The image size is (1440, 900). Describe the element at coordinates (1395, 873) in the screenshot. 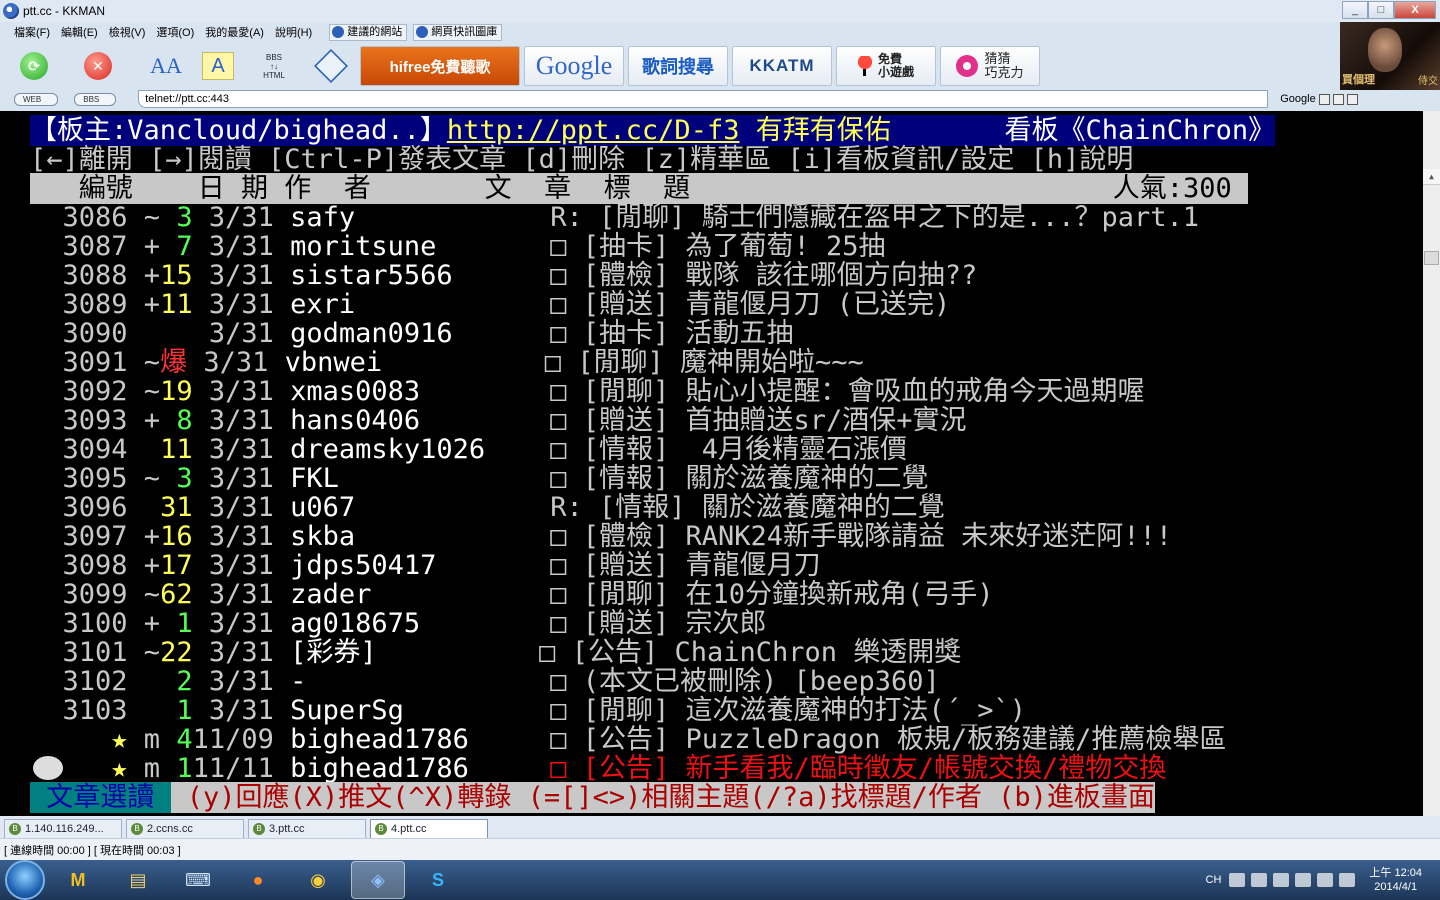

I see `clock-time: 上午 12:04` at that location.